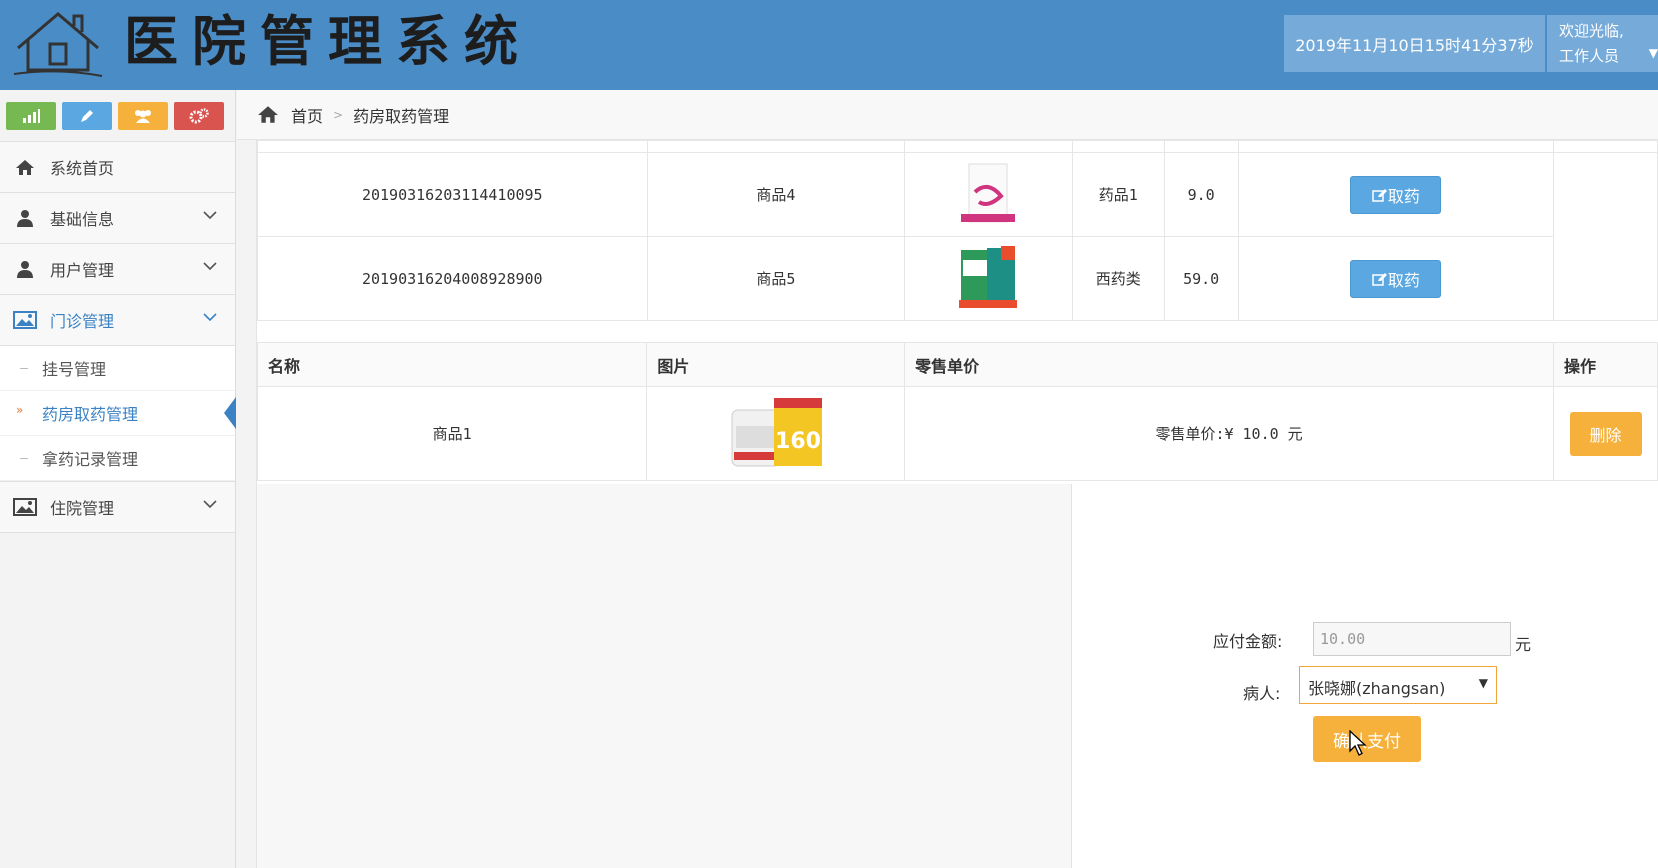 This screenshot has width=1658, height=868. What do you see at coordinates (307, 115) in the screenshot?
I see `breadcrumb-home-link: 首页` at bounding box center [307, 115].